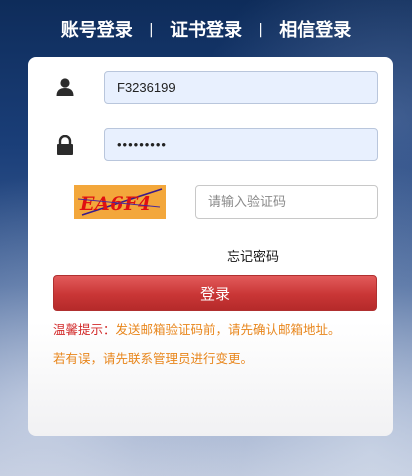 Image resolution: width=412 pixels, height=476 pixels. Describe the element at coordinates (241, 144) in the screenshot. I see `password-field` at that location.